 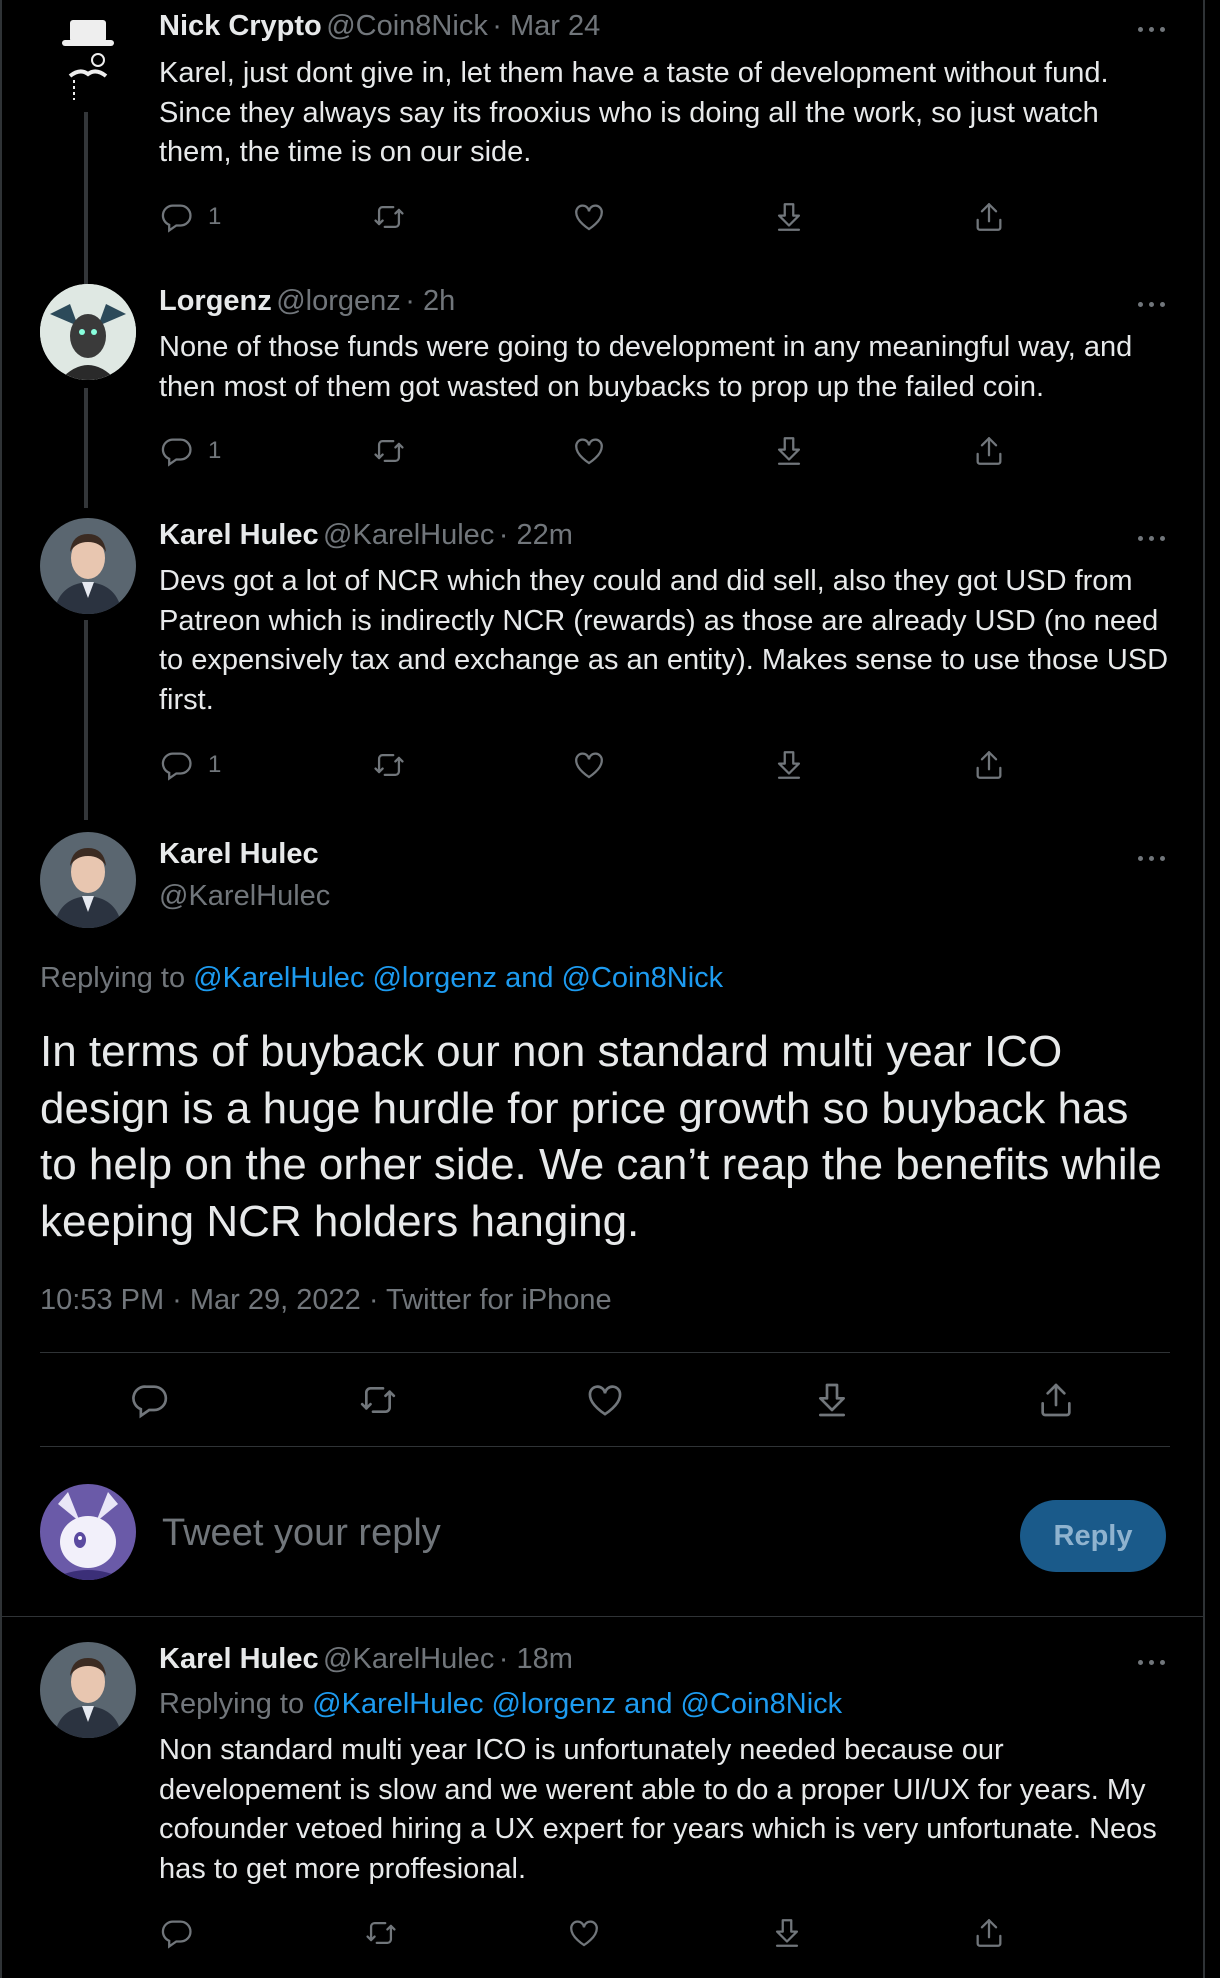 What do you see at coordinates (240, 26) in the screenshot?
I see `author-name: Nick Crypto` at bounding box center [240, 26].